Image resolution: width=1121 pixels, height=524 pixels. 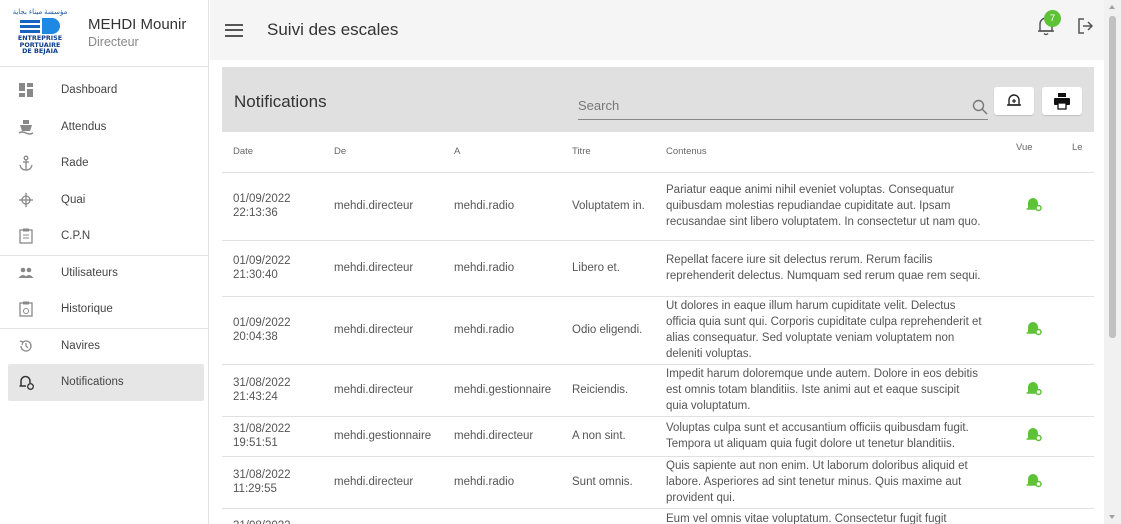 What do you see at coordinates (1052, 18) in the screenshot?
I see `notification-count-badge: 7` at bounding box center [1052, 18].